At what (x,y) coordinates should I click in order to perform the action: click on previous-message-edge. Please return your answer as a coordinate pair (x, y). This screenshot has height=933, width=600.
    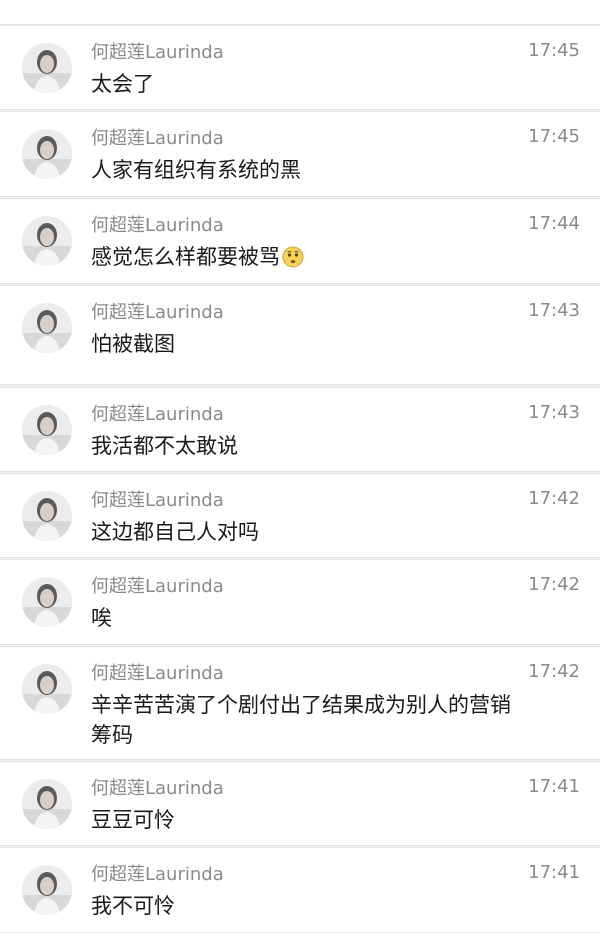
    Looking at the image, I should click on (300, 12).